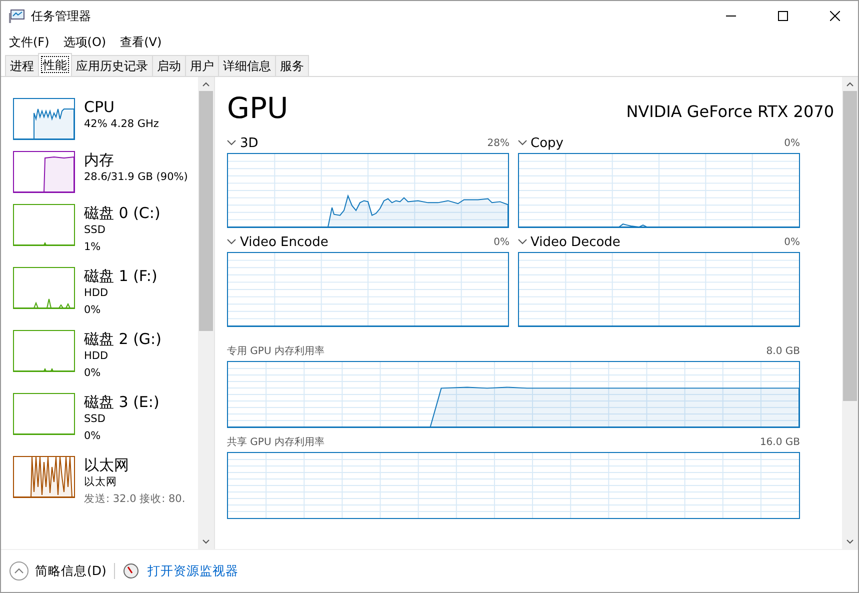  What do you see at coordinates (101, 482) in the screenshot?
I see `resource-detail: 以太网` at bounding box center [101, 482].